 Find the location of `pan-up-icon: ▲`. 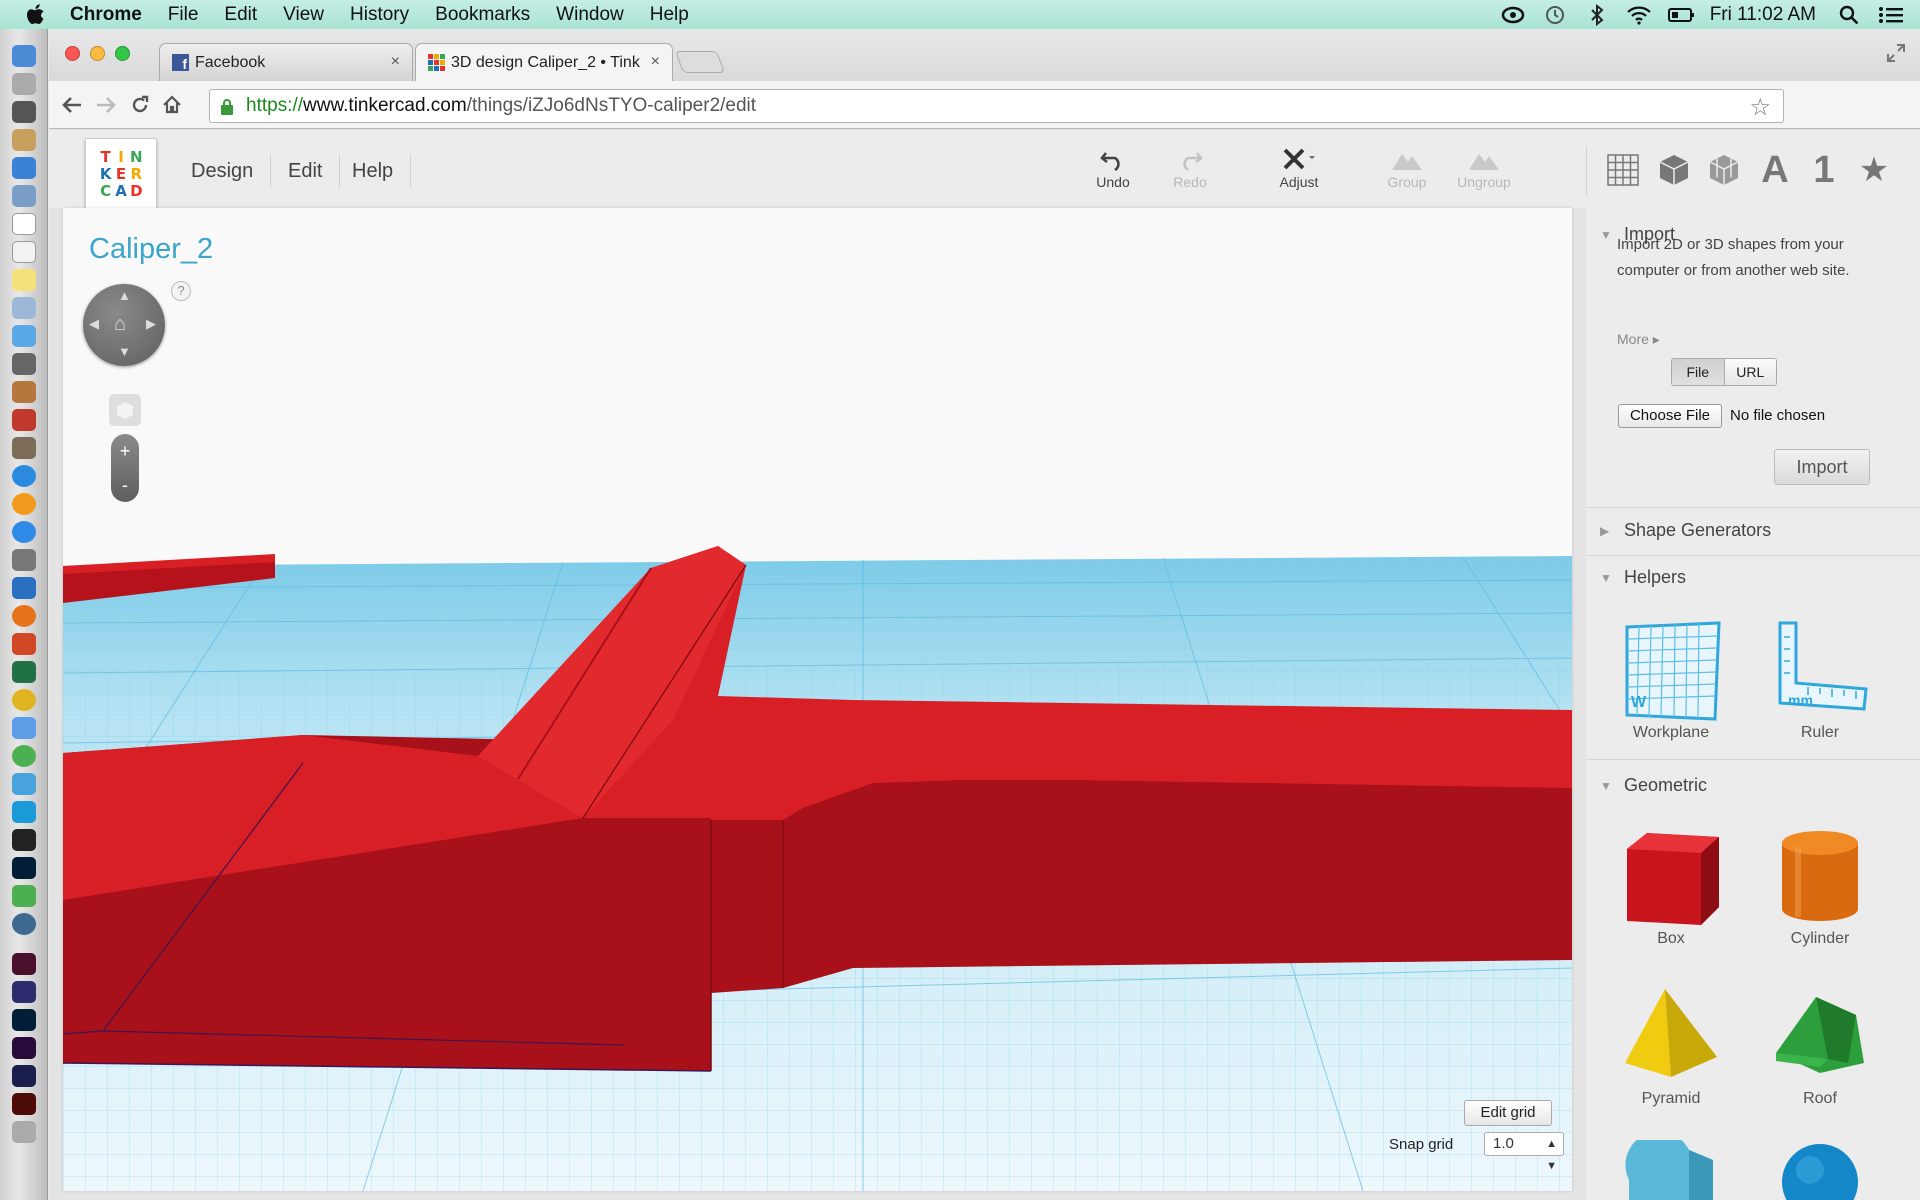

pan-up-icon: ▲ is located at coordinates (124, 295).